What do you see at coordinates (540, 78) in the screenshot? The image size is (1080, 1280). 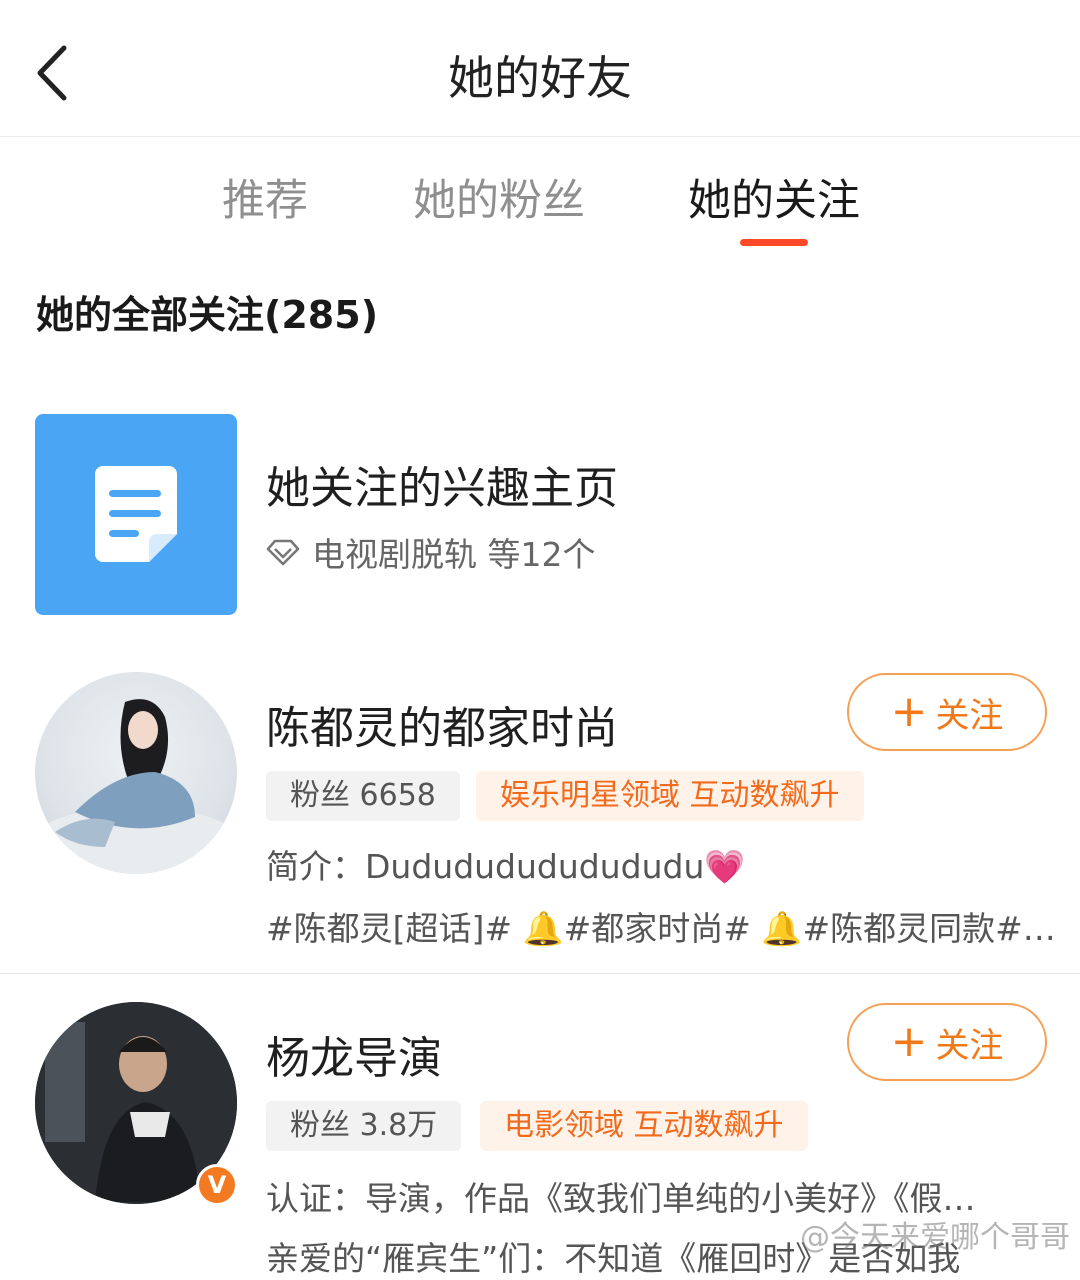 I see `page-title: 她的好友` at bounding box center [540, 78].